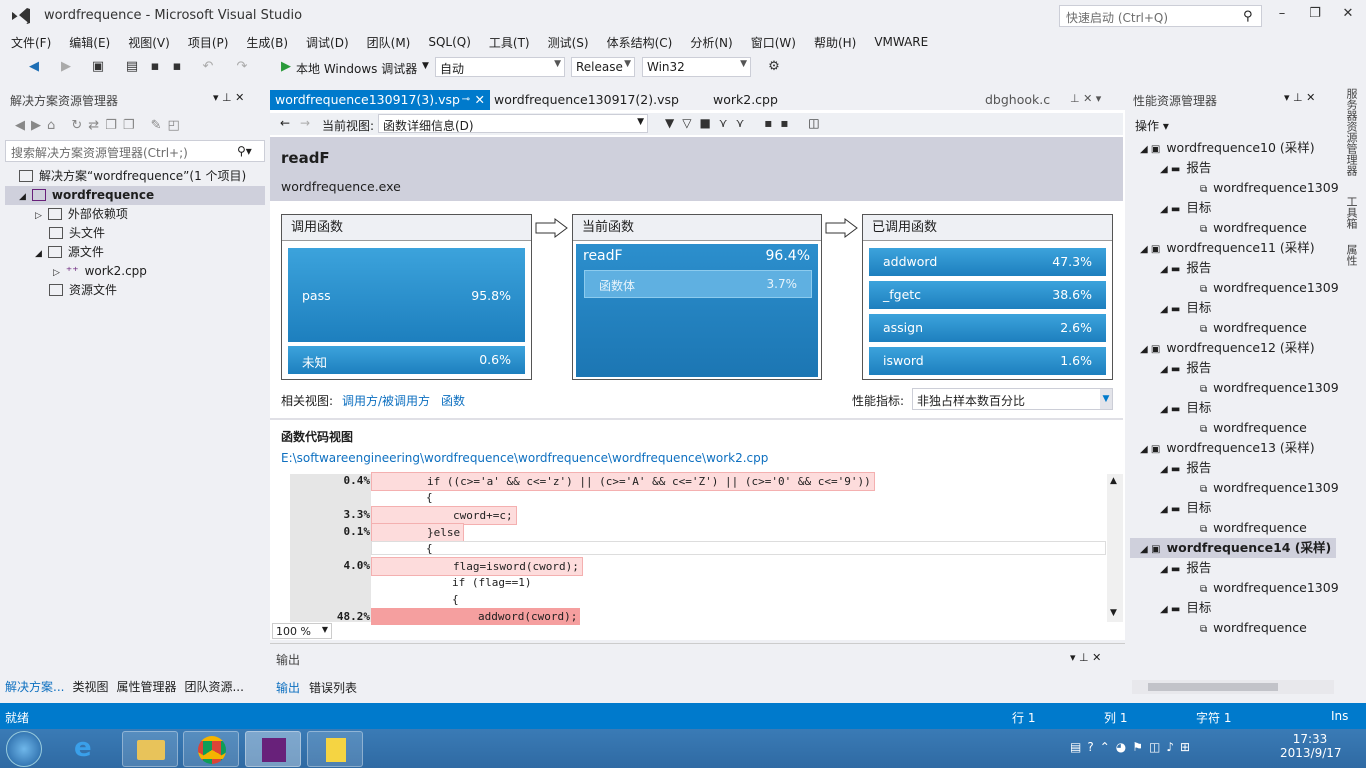 The width and height of the screenshot is (1366, 768). What do you see at coordinates (89, 42) in the screenshot?
I see `menu-edit: 编辑(E)` at bounding box center [89, 42].